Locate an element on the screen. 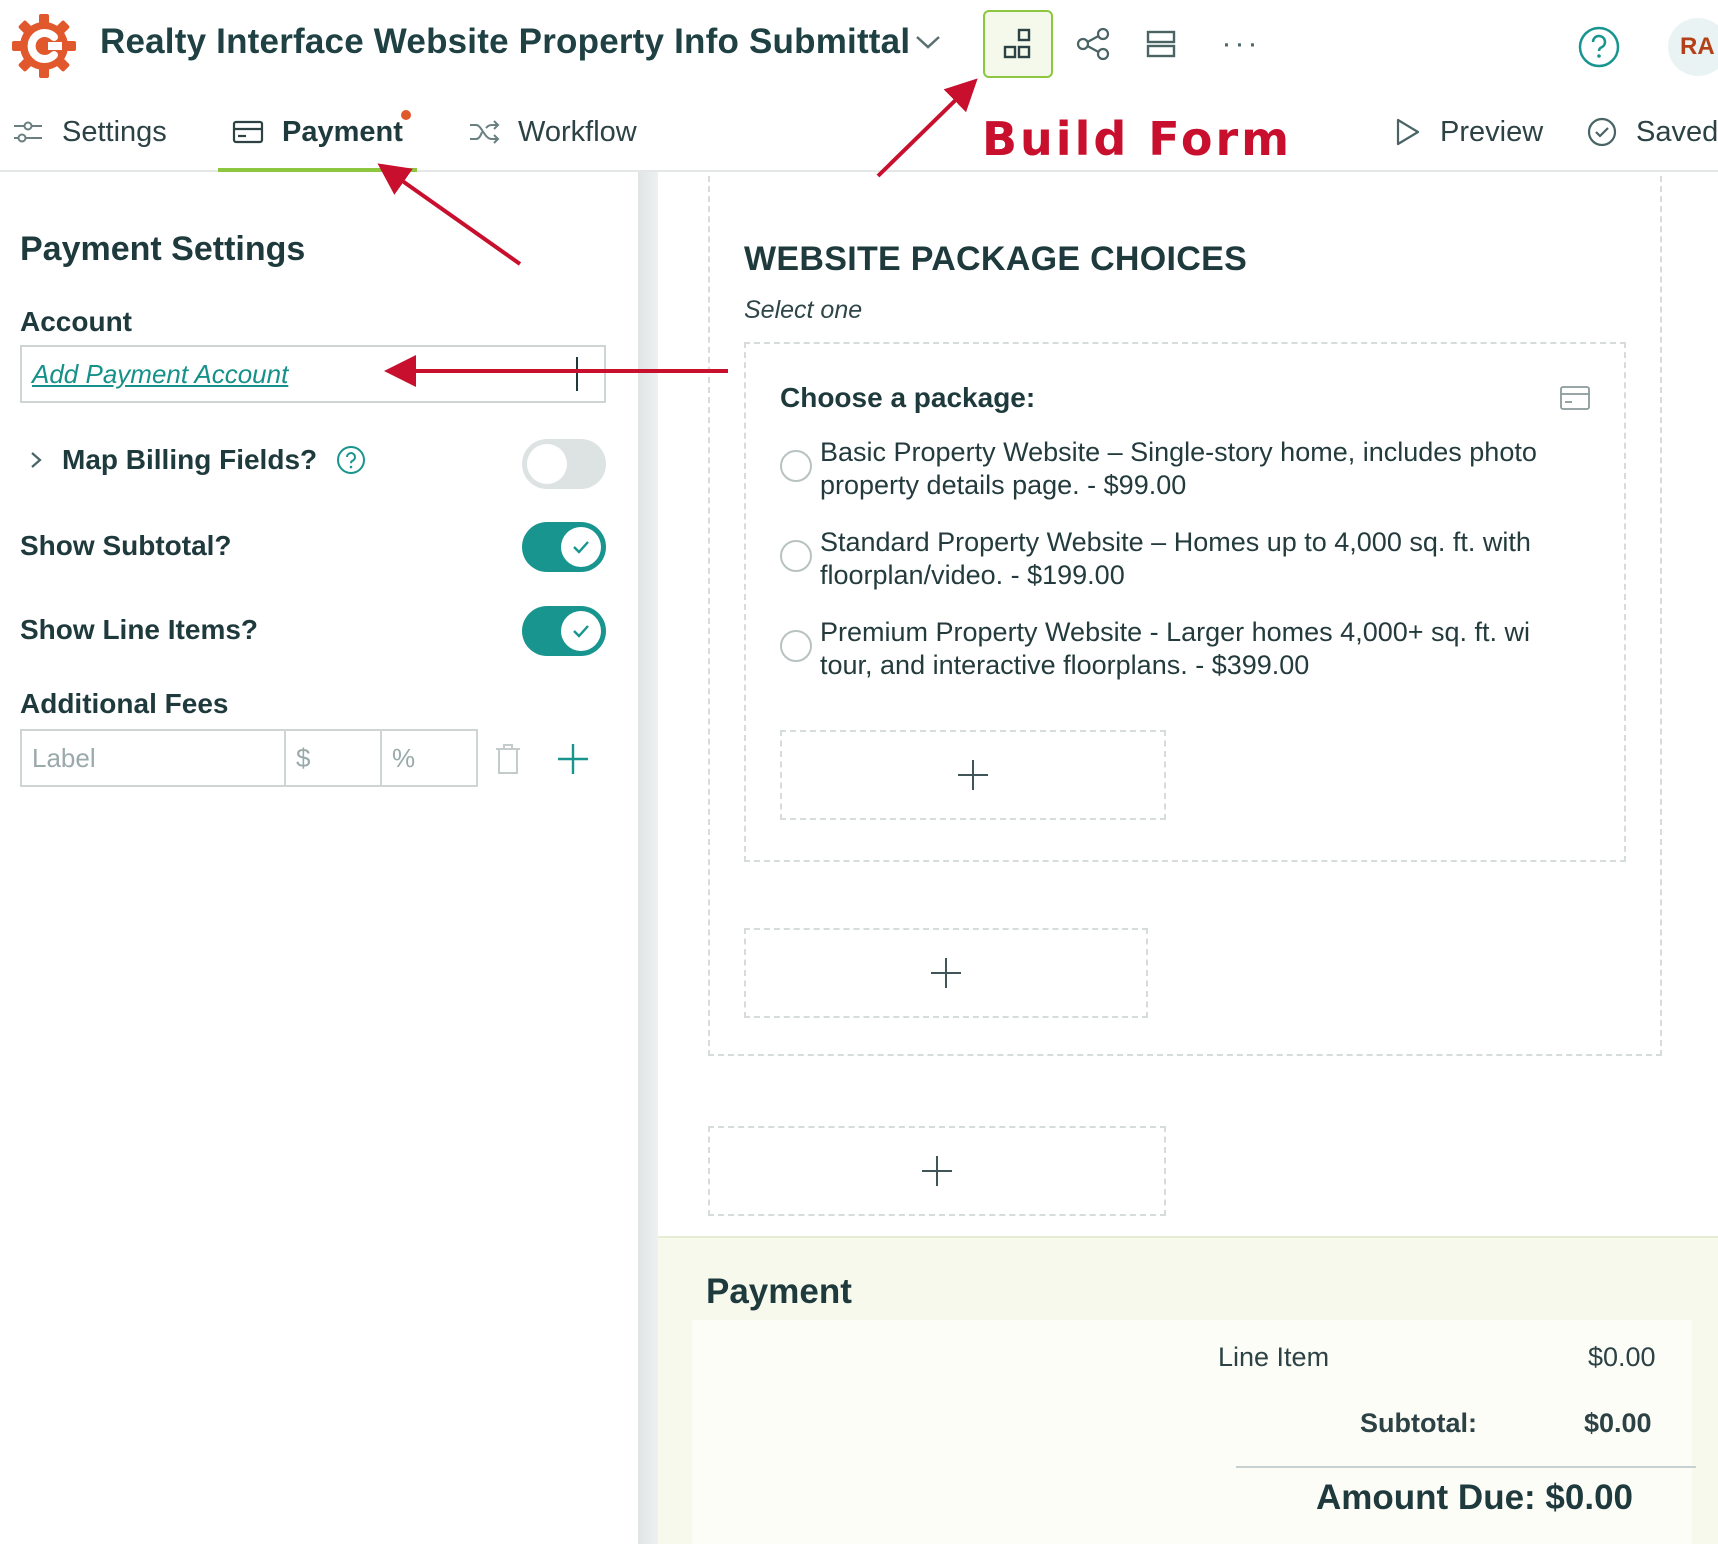 The height and width of the screenshot is (1544, 1718). chevron-right-icon is located at coordinates (36, 460).